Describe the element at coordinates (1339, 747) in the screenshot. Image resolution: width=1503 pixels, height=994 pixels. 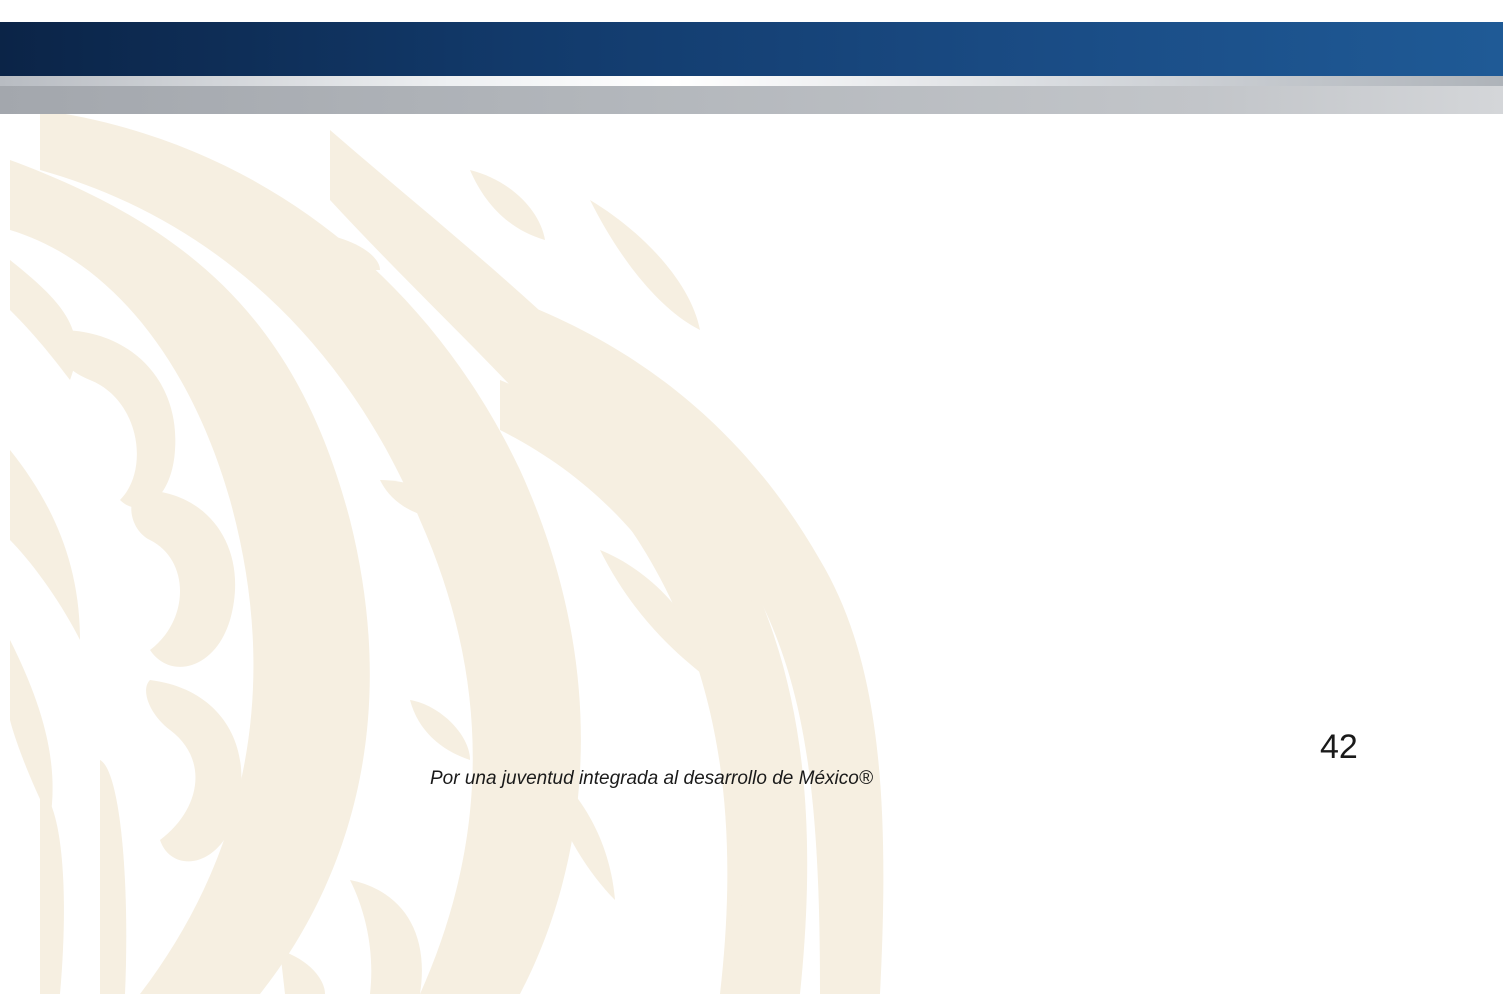
I see `page-number: 42` at that location.